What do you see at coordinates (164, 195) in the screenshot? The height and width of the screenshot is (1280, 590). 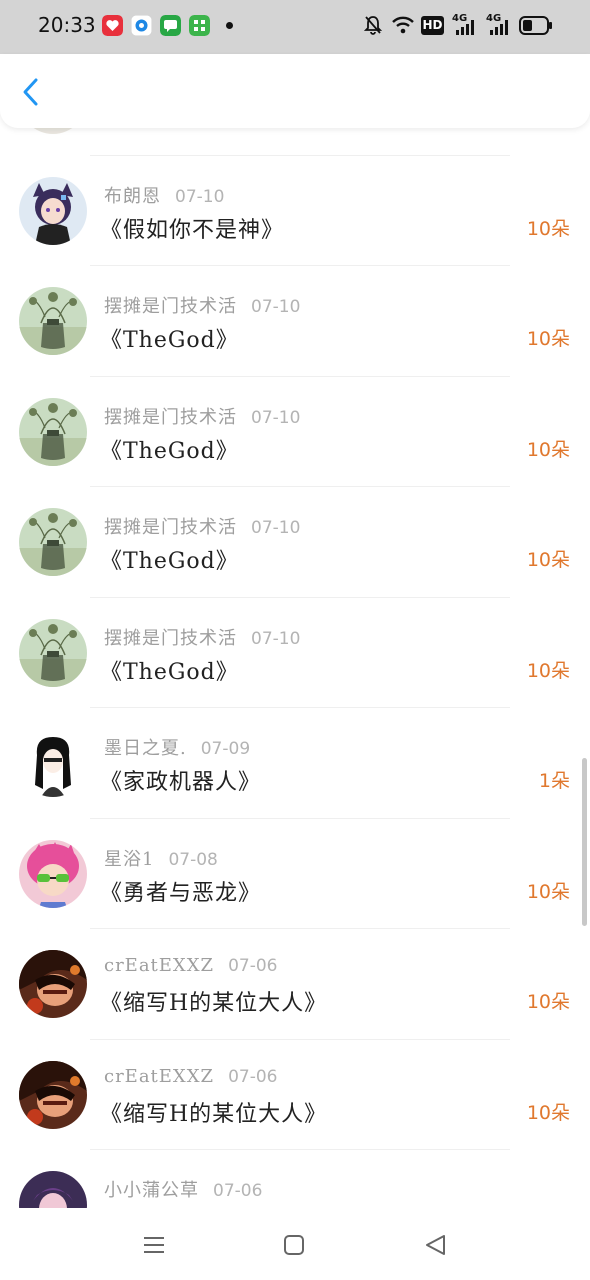 I see `item-meta: 布朗恩 07-10` at bounding box center [164, 195].